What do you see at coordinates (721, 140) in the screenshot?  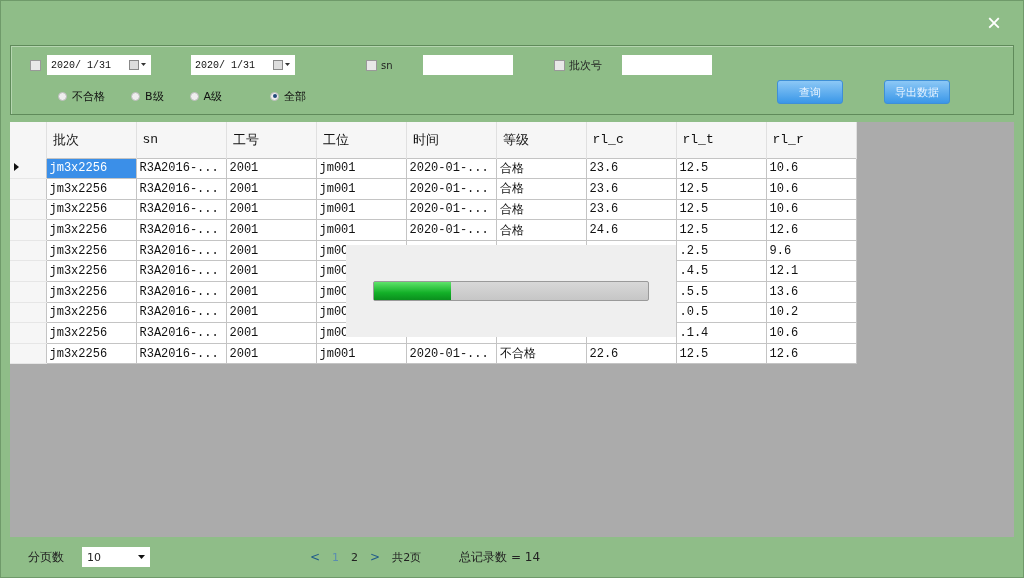 I see `column-header: rl_t` at bounding box center [721, 140].